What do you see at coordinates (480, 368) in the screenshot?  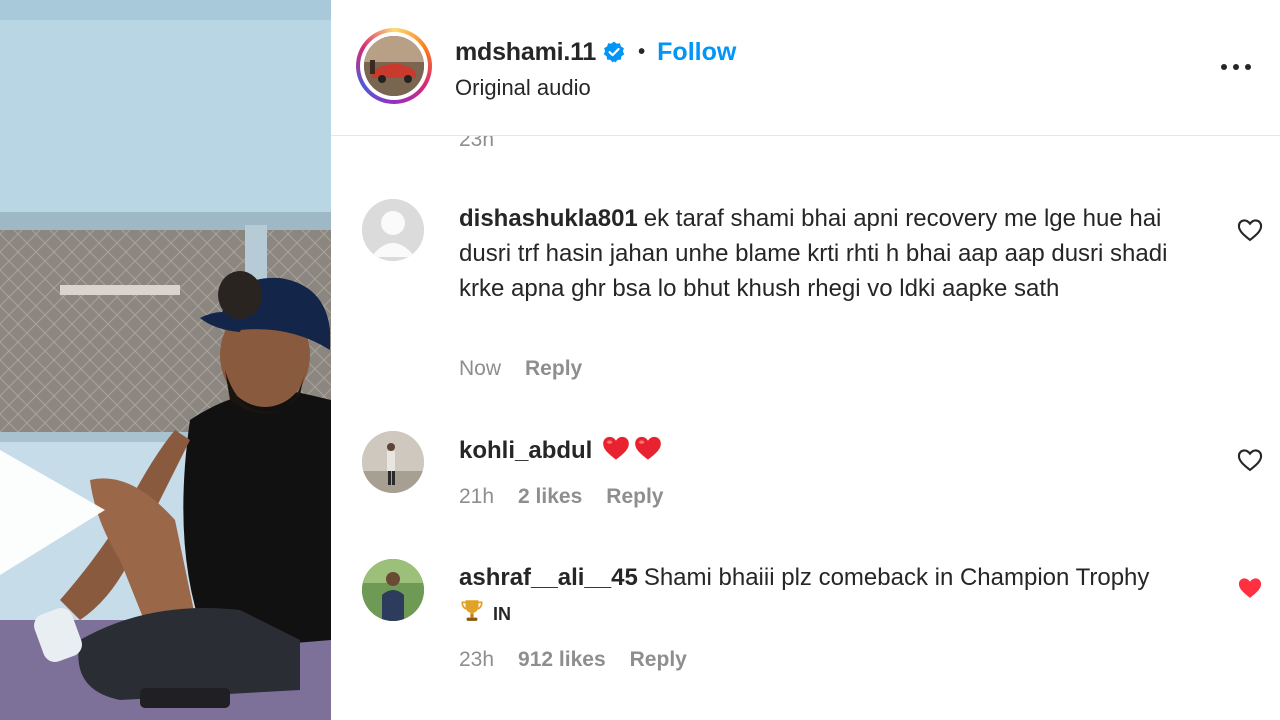 I see `comment-time: Now` at bounding box center [480, 368].